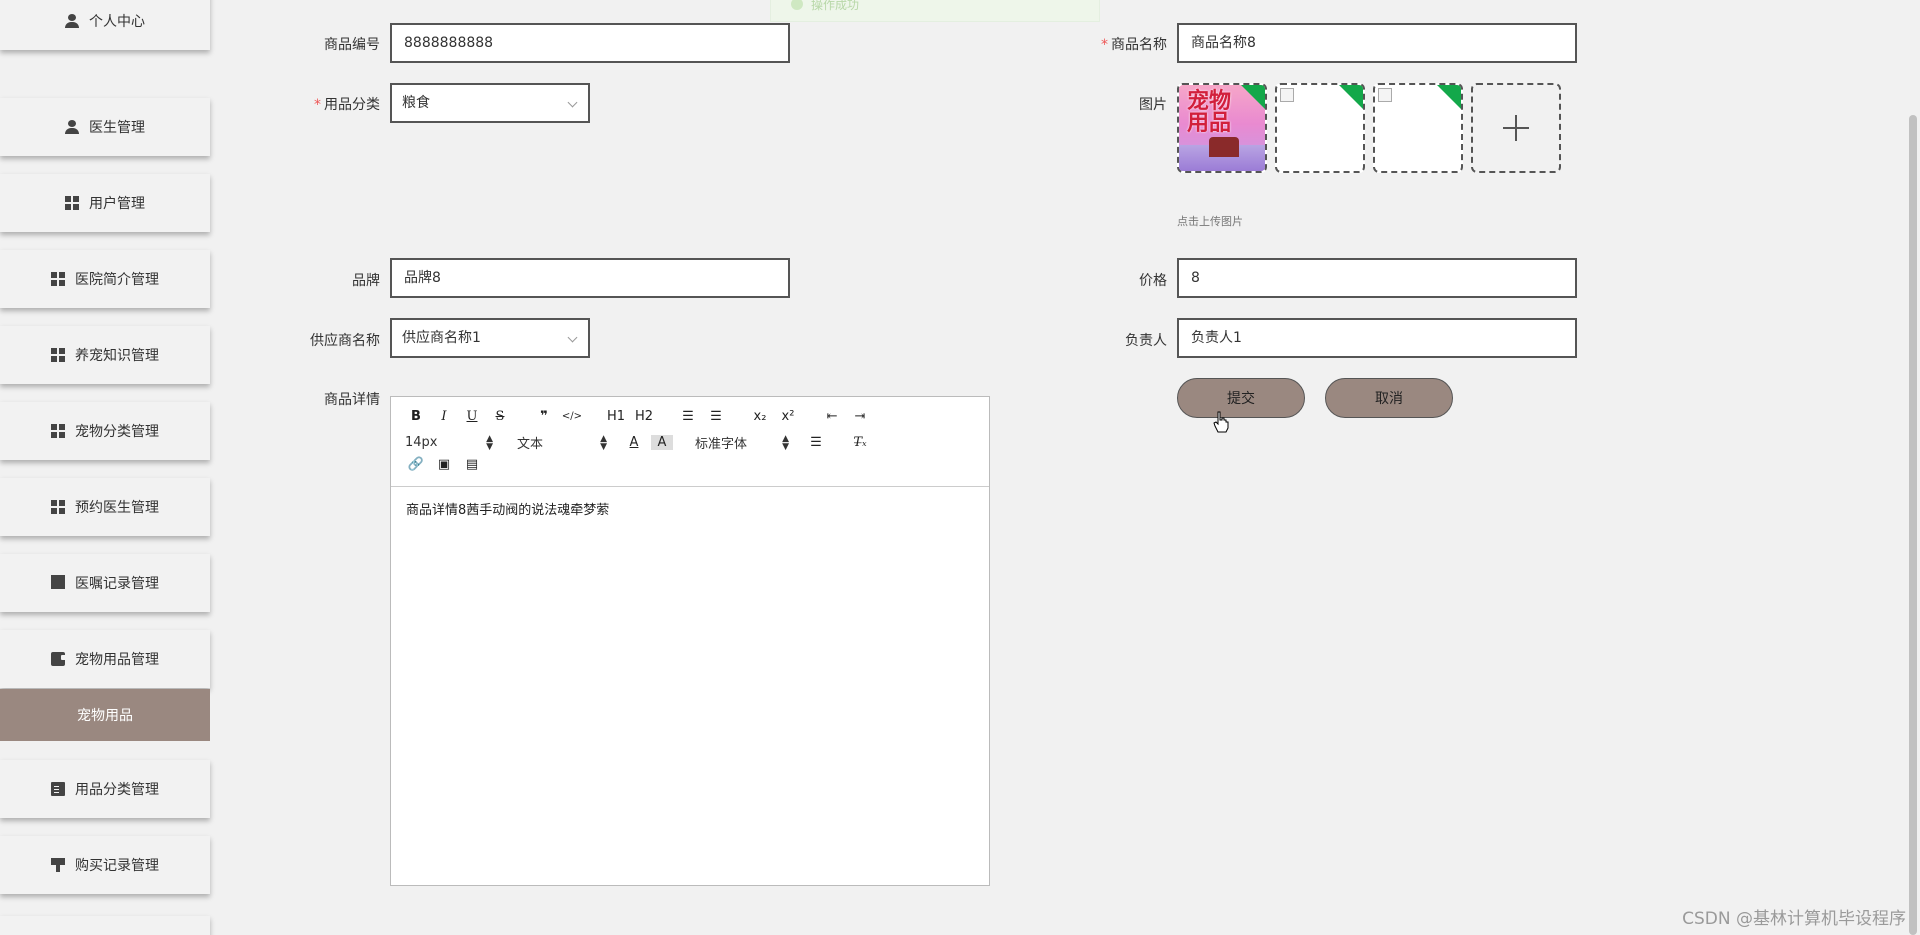 Image resolution: width=1920 pixels, height=935 pixels. I want to click on cancel-button: 取消, so click(1389, 398).